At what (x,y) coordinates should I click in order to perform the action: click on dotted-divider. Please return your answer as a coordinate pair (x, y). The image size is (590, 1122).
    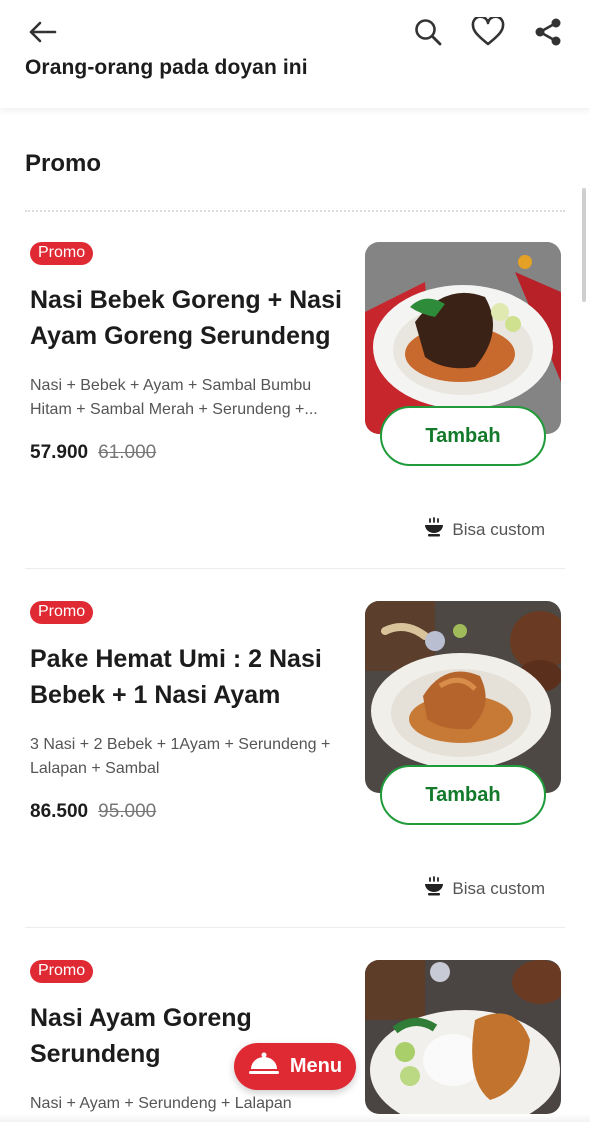
    Looking at the image, I should click on (295, 211).